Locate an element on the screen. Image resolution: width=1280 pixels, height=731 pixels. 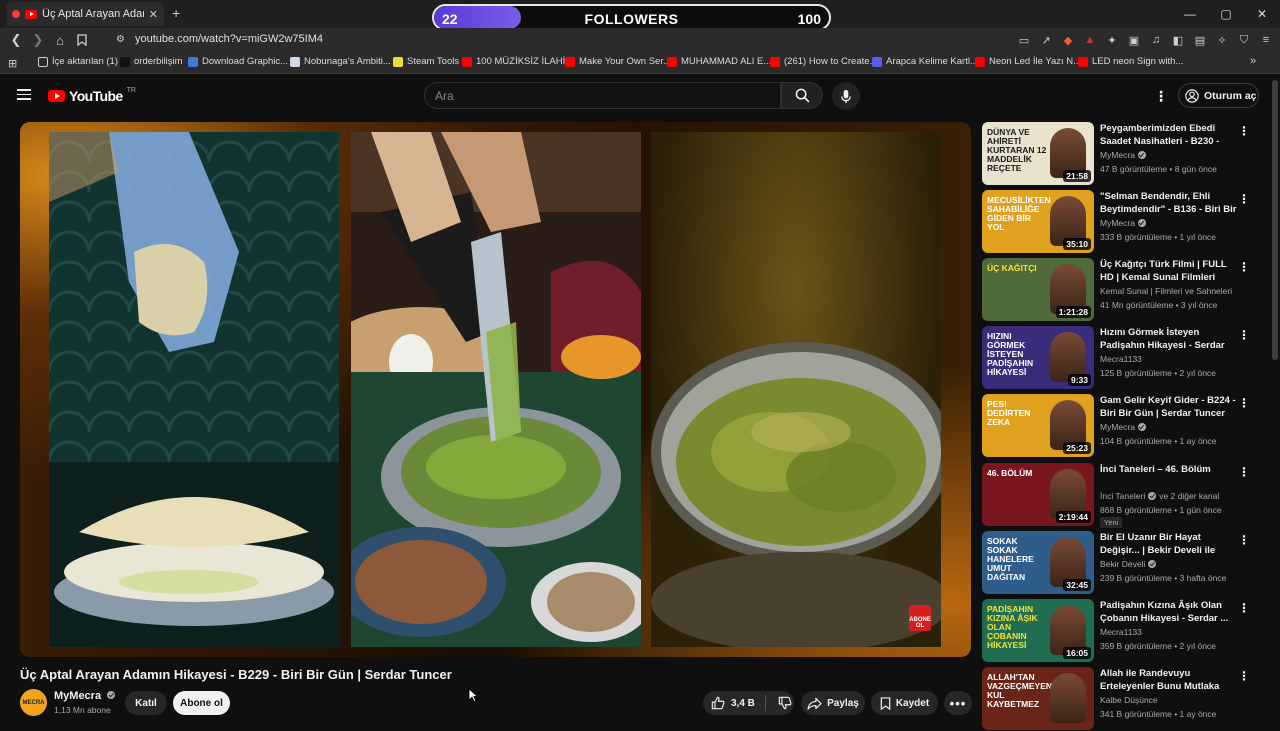
video-thumbnail: ALLAH'TAN VAZGEÇMEYEN KUL KAYBETMEZ is located at coordinates (1038, 698).